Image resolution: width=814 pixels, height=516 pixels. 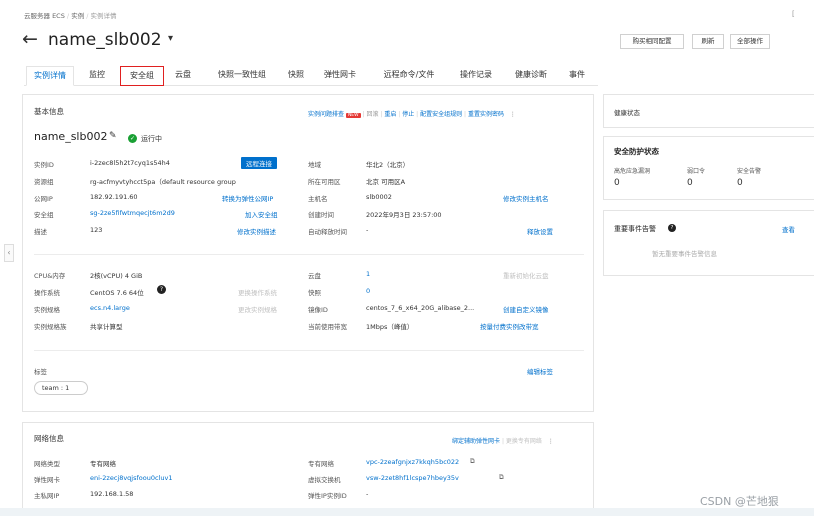 I want to click on section-title: 基本信息, so click(x=49, y=111).